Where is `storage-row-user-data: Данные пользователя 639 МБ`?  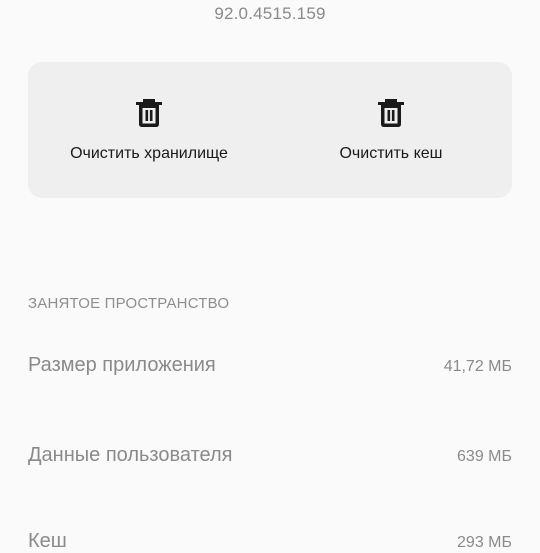 storage-row-user-data: Данные пользователя 639 МБ is located at coordinates (270, 455).